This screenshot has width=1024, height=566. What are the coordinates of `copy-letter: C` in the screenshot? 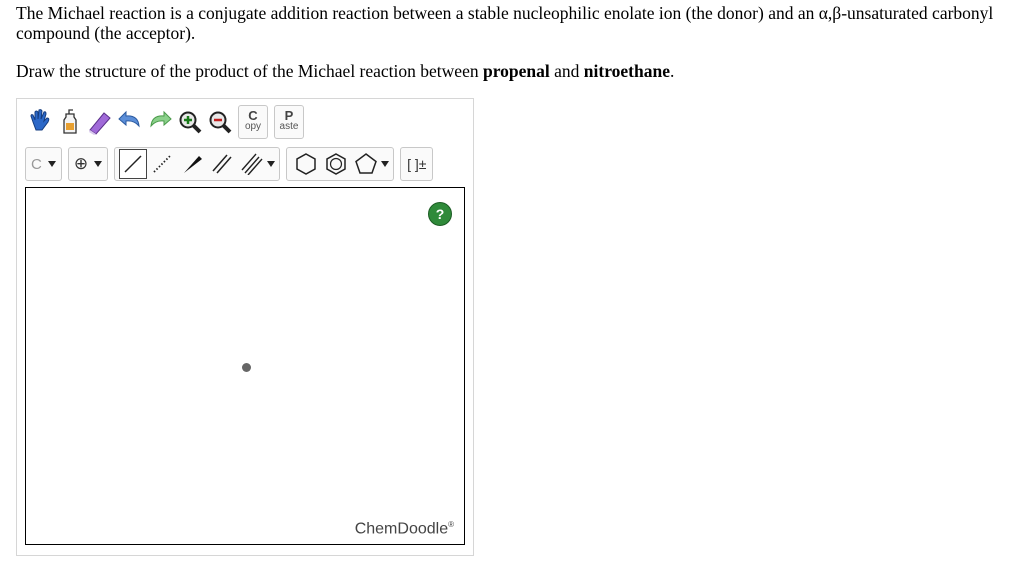 It's located at (253, 115).